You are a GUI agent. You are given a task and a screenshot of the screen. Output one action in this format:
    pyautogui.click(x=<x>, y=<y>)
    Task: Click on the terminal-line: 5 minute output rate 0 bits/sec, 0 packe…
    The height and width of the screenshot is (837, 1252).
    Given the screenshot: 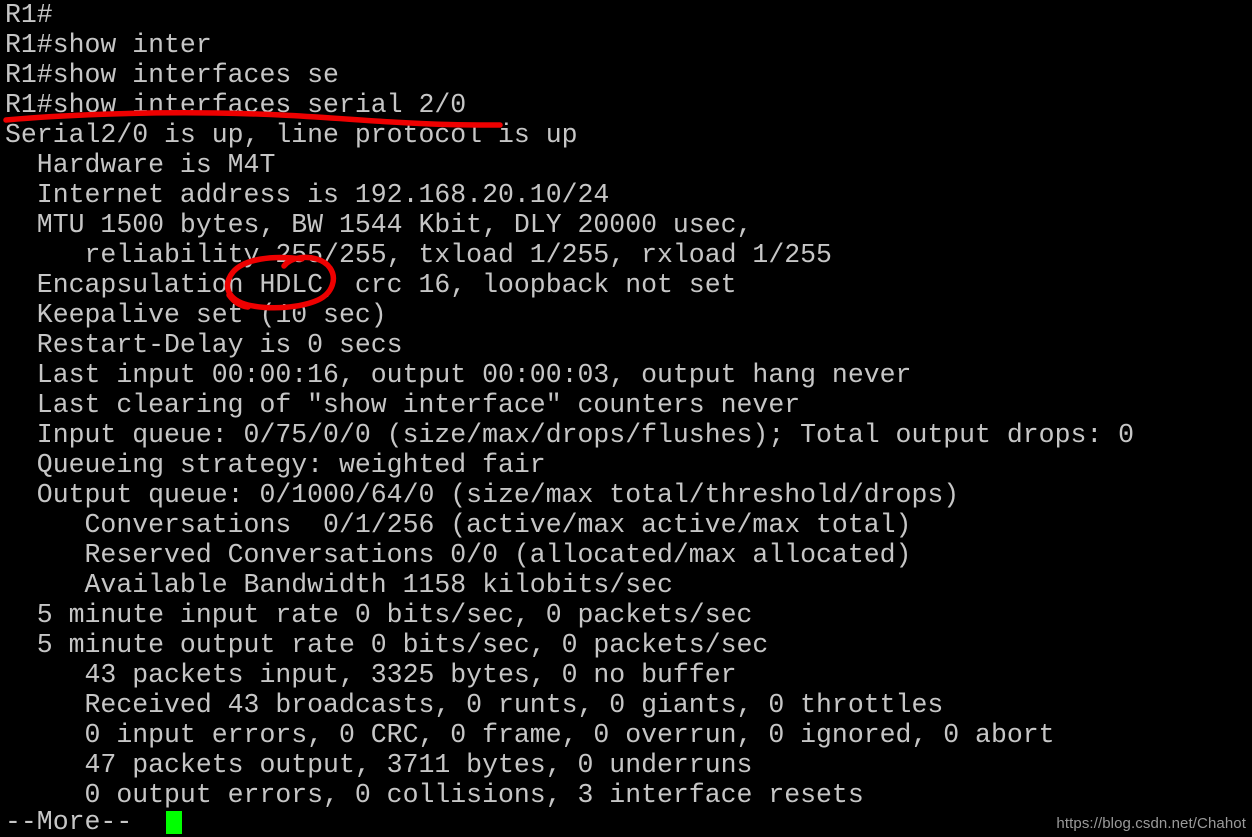 What is the action you would take?
    pyautogui.click(x=387, y=645)
    